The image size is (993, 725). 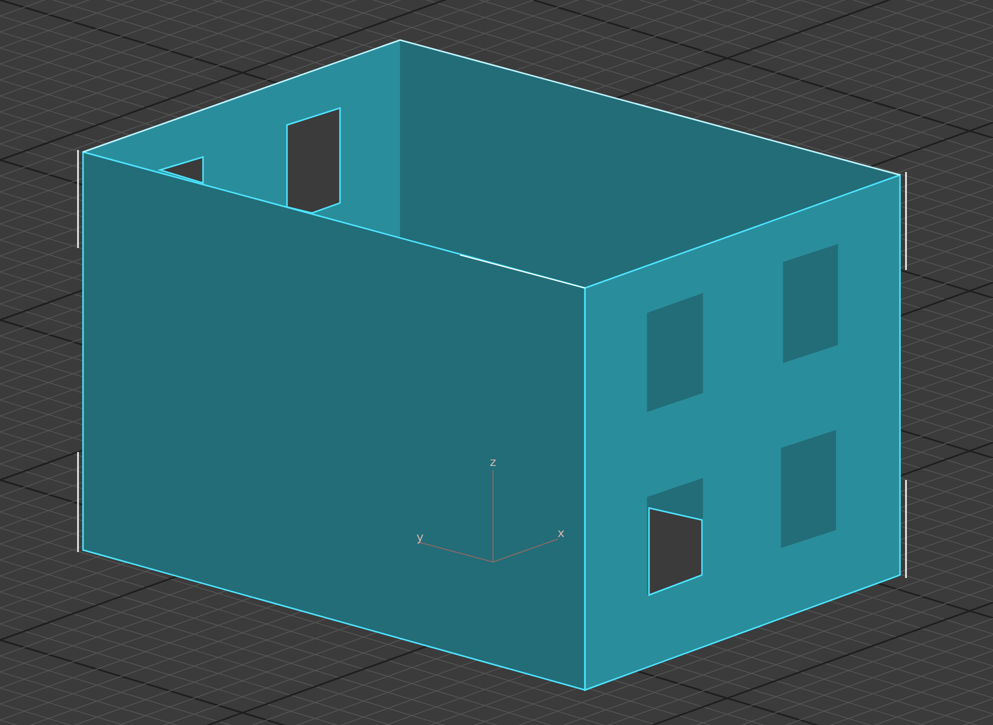 What do you see at coordinates (493, 462) in the screenshot?
I see `axis-label: z` at bounding box center [493, 462].